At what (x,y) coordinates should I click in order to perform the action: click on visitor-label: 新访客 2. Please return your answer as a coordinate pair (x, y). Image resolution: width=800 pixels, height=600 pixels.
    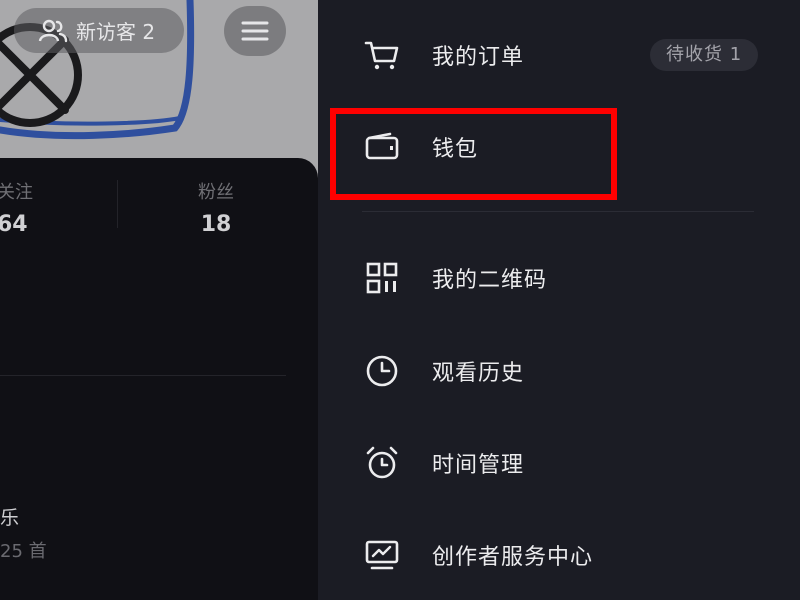
    Looking at the image, I should click on (116, 32).